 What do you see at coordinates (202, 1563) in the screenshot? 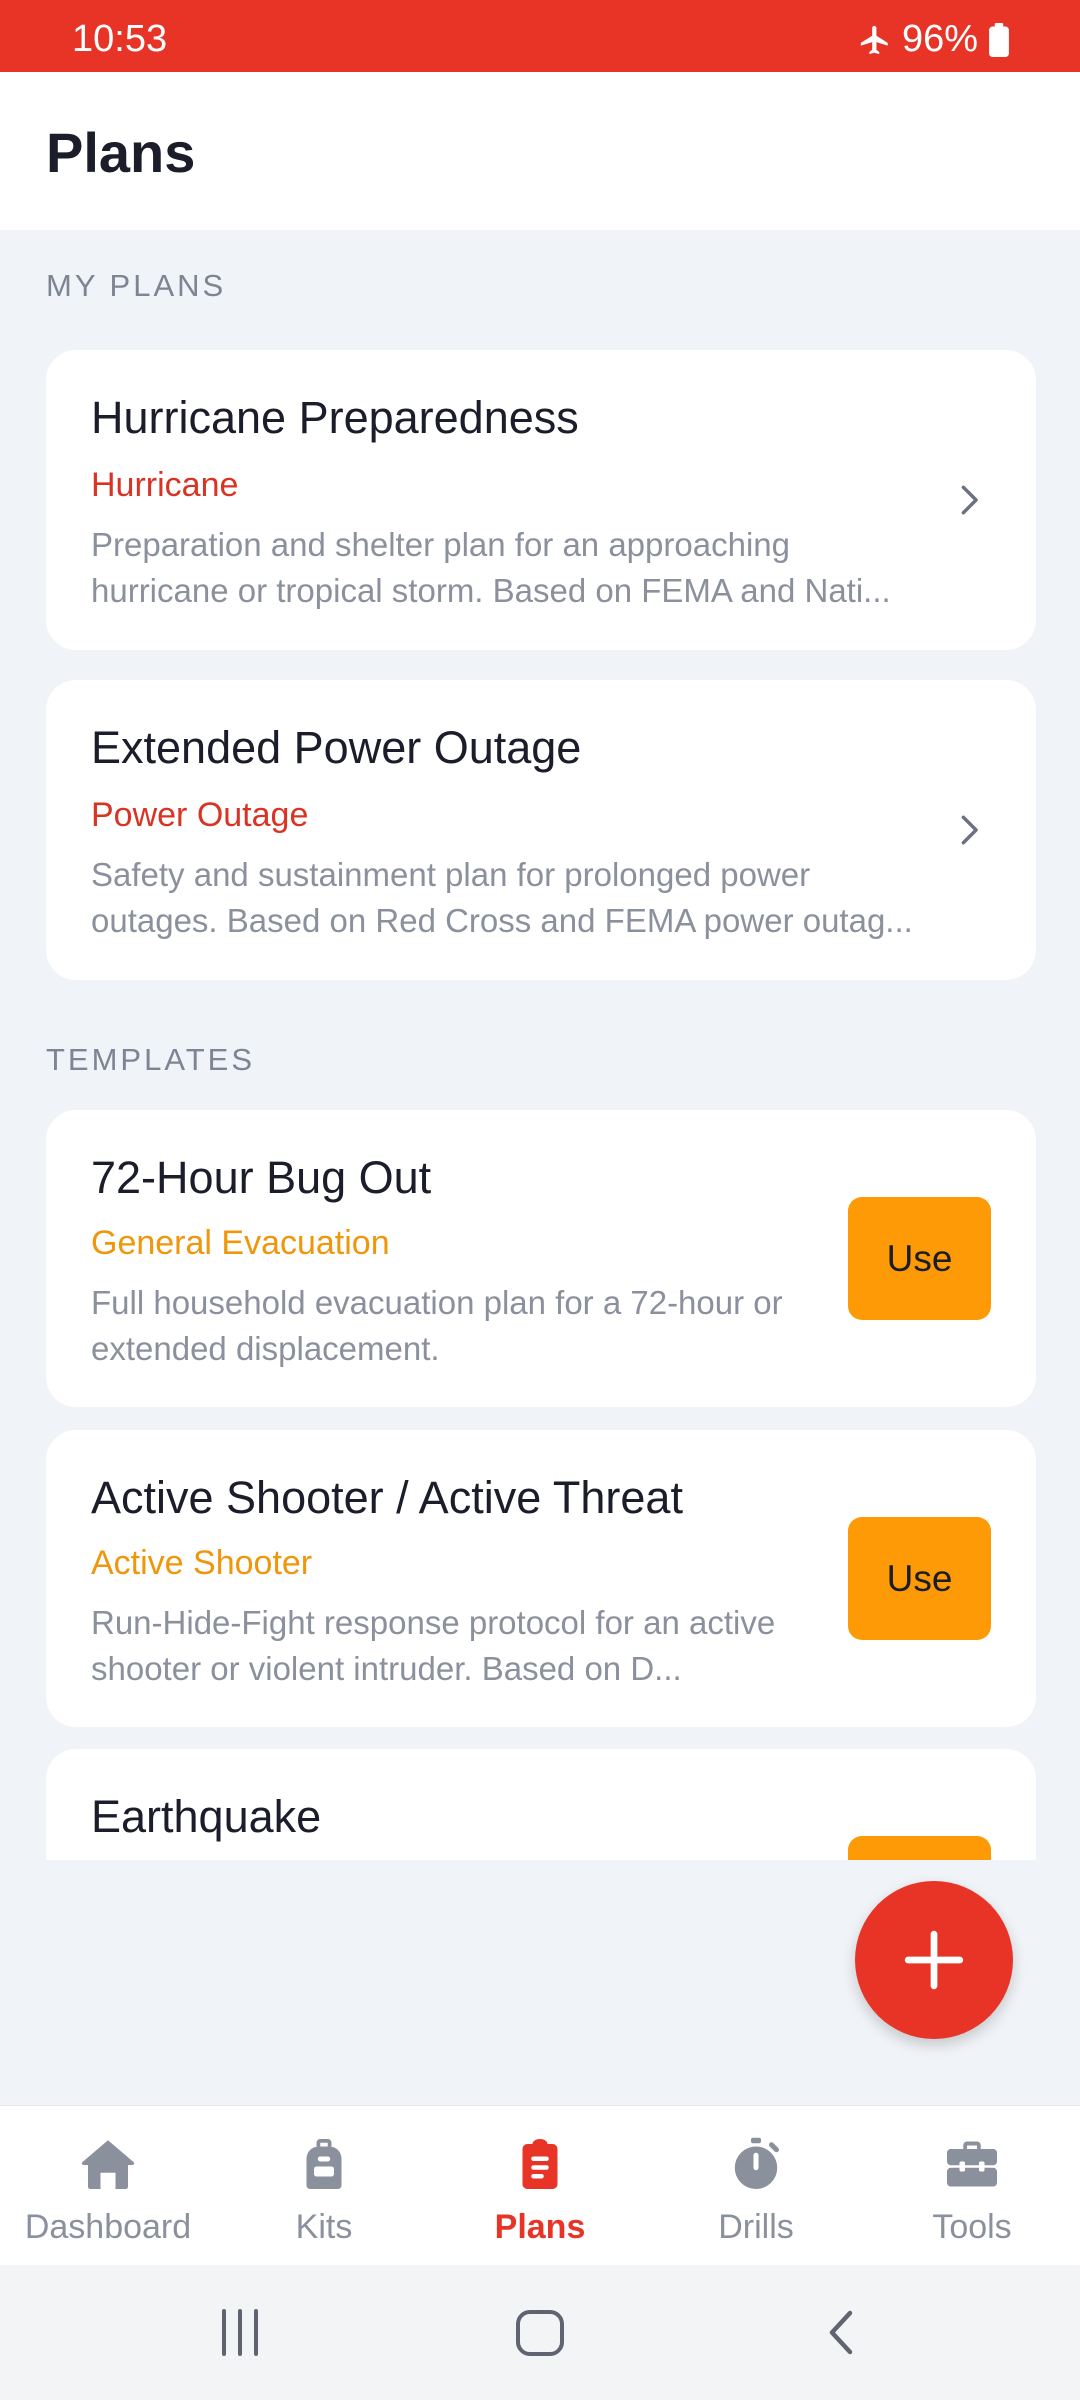
I see `template-category: Active Shooter` at bounding box center [202, 1563].